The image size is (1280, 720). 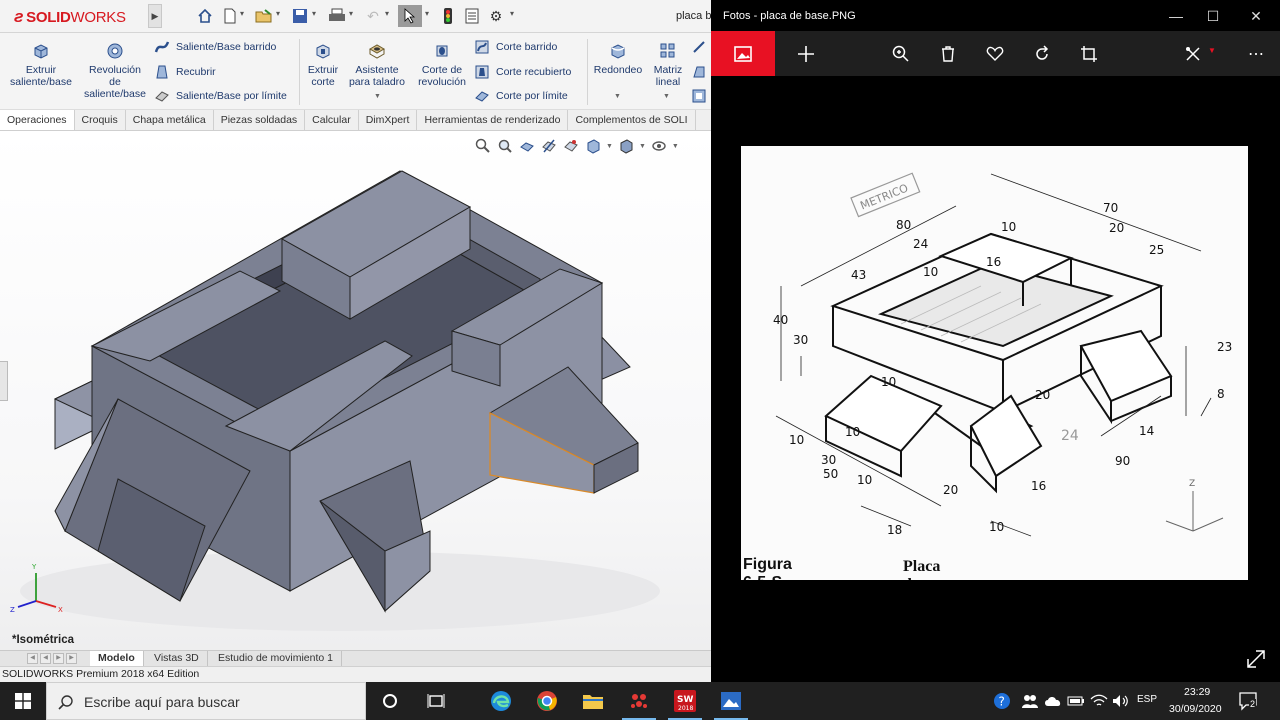 What do you see at coordinates (448, 16) in the screenshot?
I see `traffic-light-rebuild-icon` at bounding box center [448, 16].